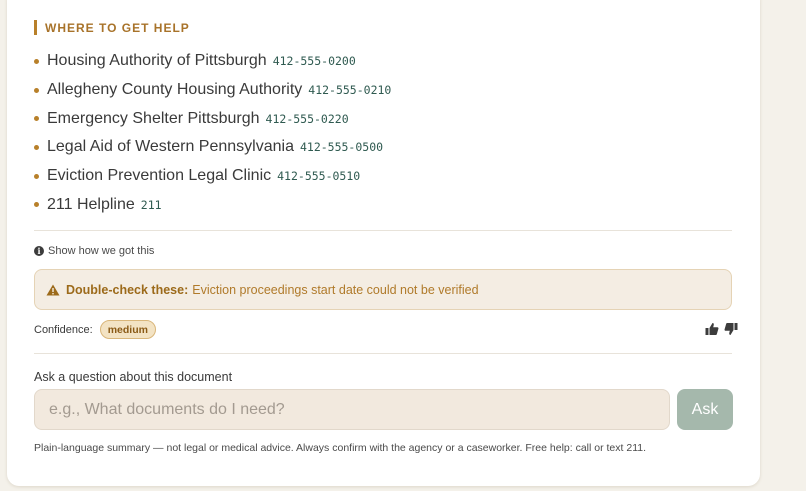 Image resolution: width=806 pixels, height=491 pixels. What do you see at coordinates (91, 204) in the screenshot?
I see `agency-name: 211 Helpline` at bounding box center [91, 204].